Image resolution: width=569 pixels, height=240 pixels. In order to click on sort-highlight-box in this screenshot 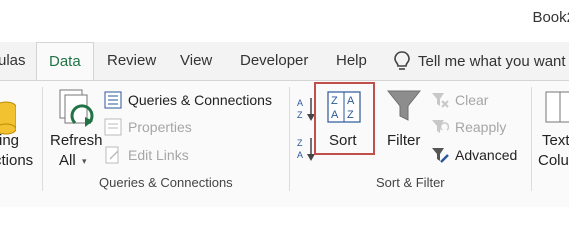, I will do `click(344, 118)`.